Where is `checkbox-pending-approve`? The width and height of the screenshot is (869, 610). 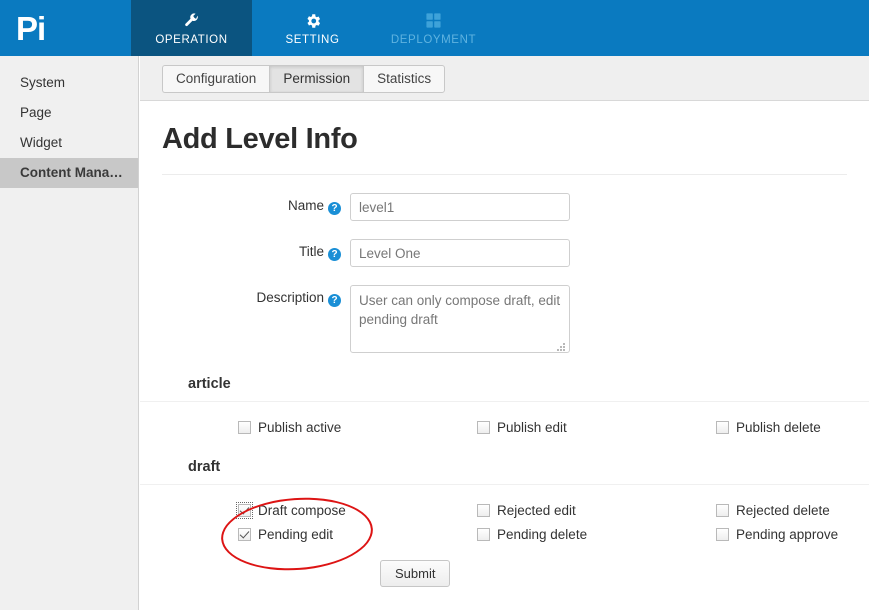 checkbox-pending-approve is located at coordinates (722, 534).